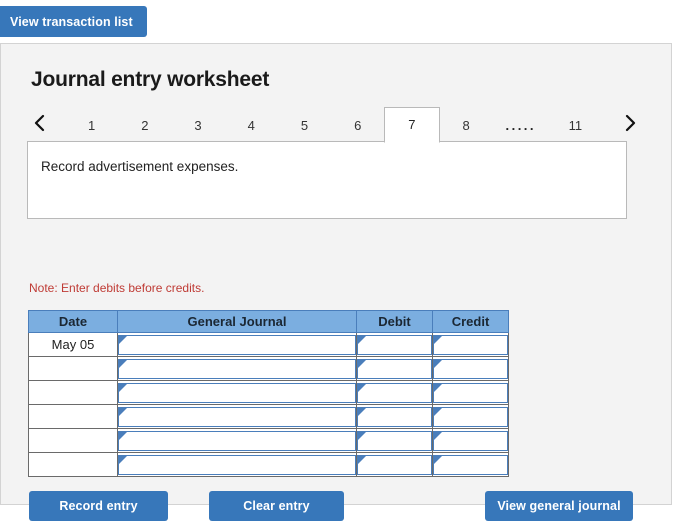  I want to click on worksheet-tab-11: 11, so click(575, 130).